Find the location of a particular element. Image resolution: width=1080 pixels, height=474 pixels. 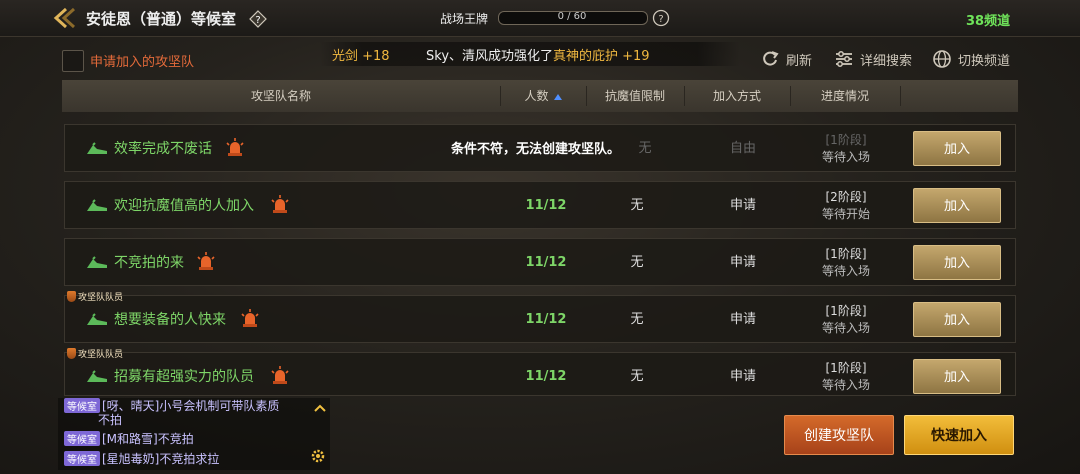

chevron-up-icon is located at coordinates (320, 408).